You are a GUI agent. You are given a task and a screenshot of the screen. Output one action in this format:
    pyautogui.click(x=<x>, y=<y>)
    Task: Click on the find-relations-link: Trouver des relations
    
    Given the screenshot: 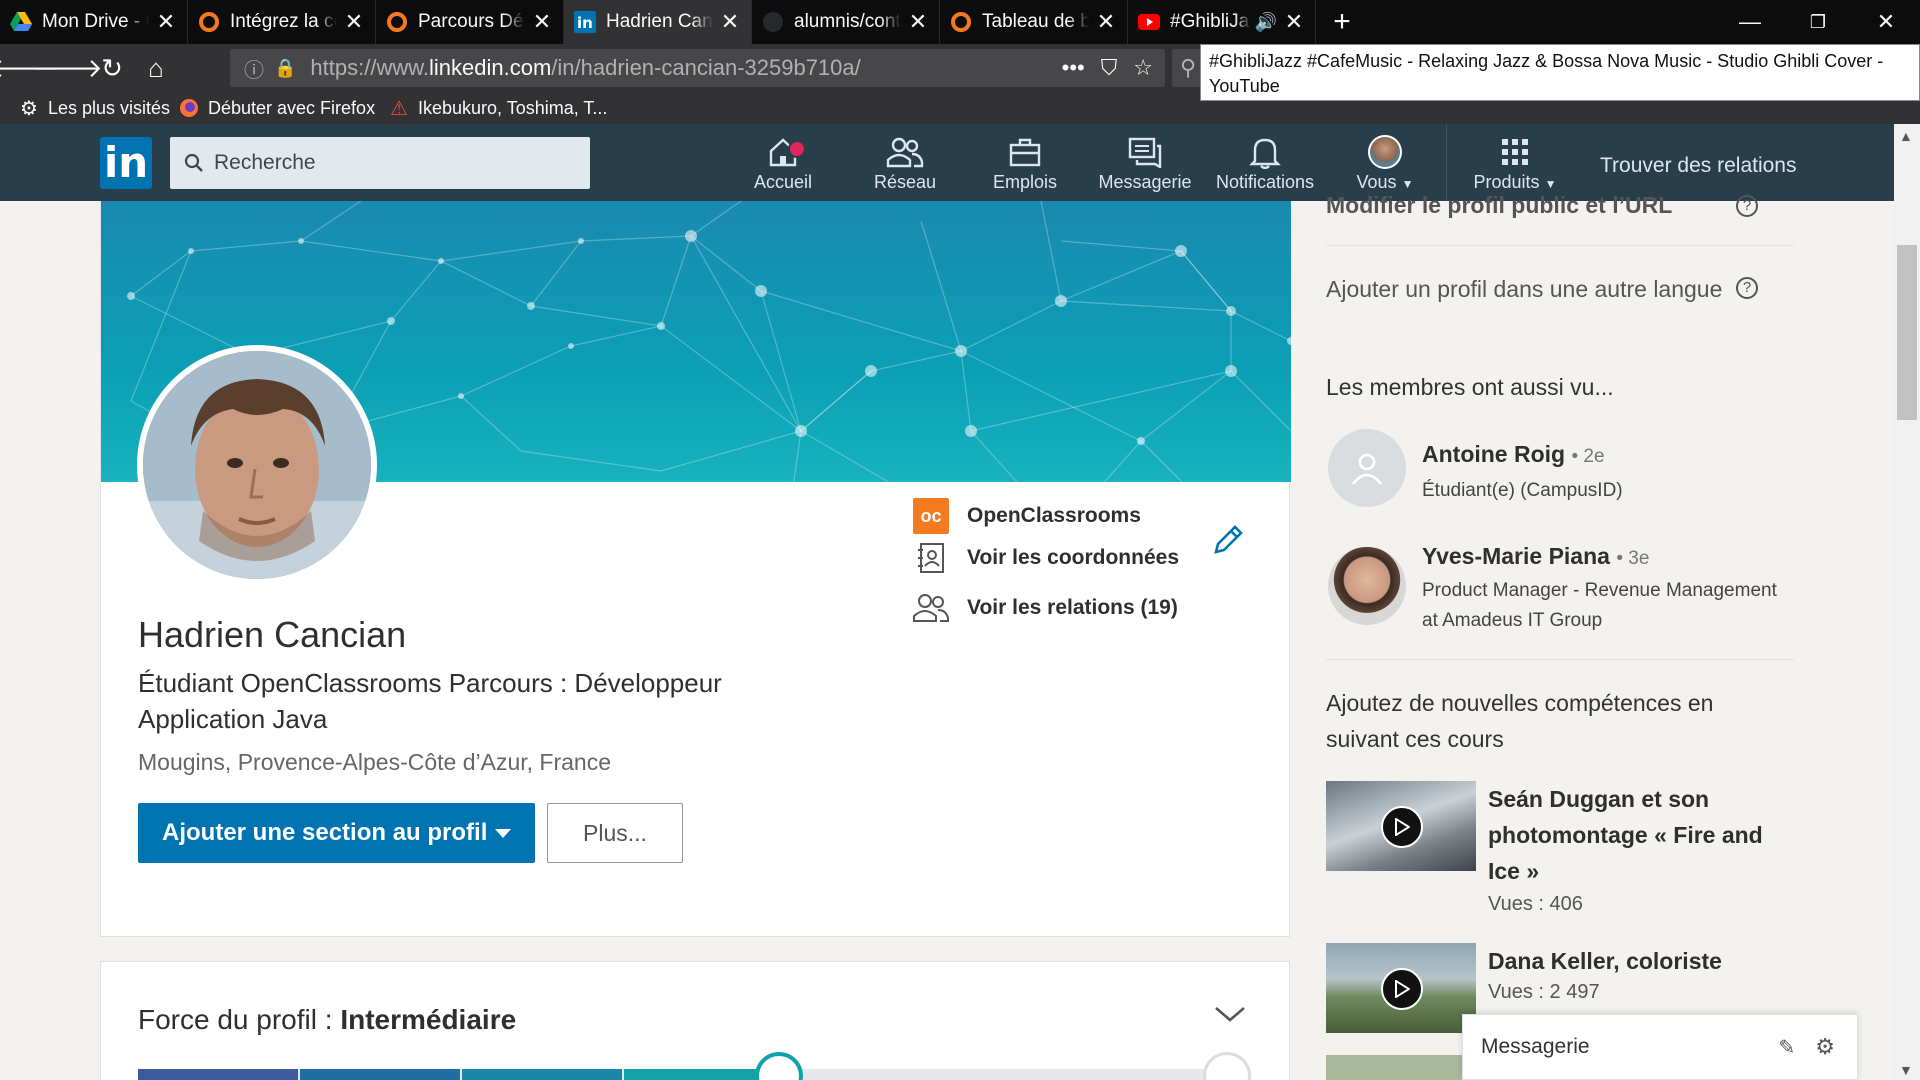 What is the action you would take?
    pyautogui.click(x=1698, y=166)
    